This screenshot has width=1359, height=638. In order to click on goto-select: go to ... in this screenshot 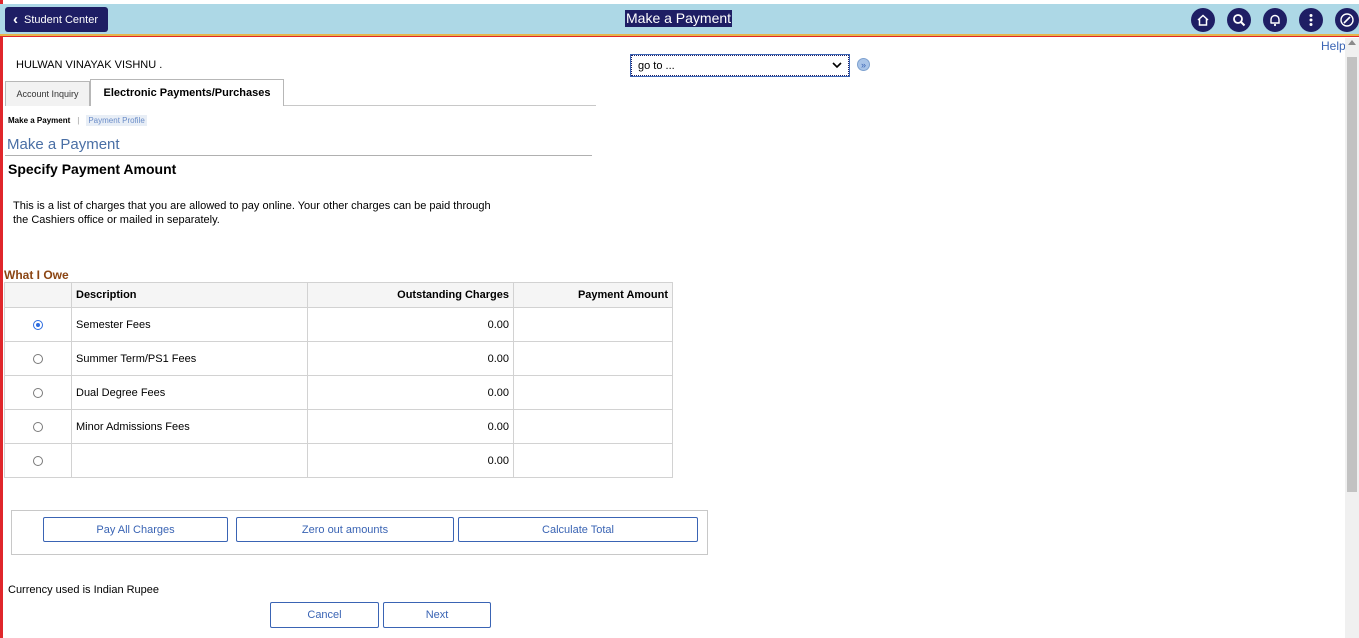, I will do `click(740, 65)`.